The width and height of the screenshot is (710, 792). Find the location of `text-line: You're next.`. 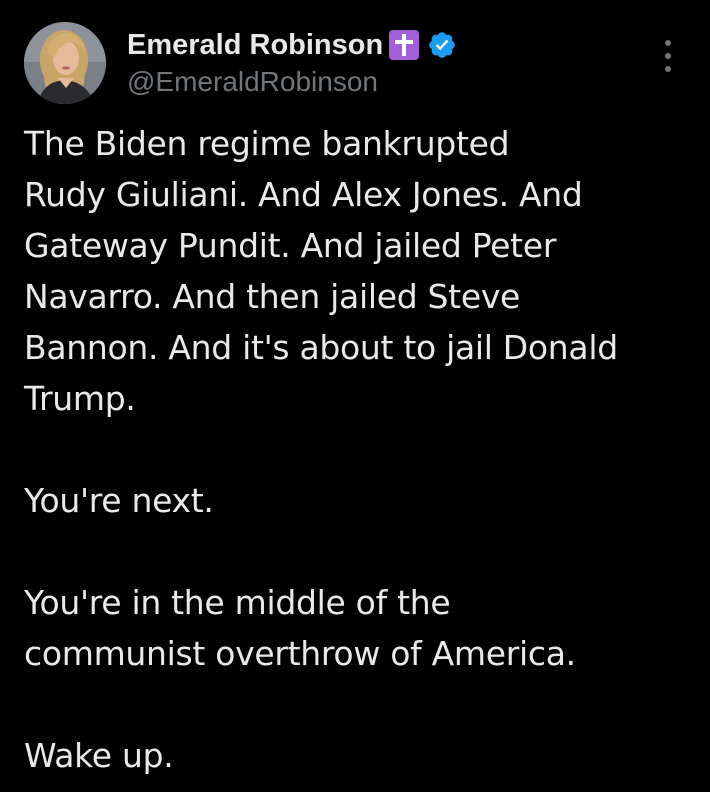

text-line: You're next. is located at coordinates (119, 500).